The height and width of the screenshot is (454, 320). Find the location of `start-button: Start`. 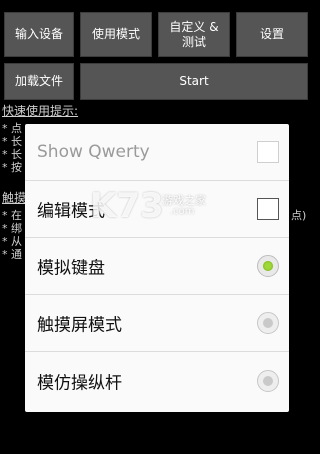

start-button: Start is located at coordinates (194, 81).